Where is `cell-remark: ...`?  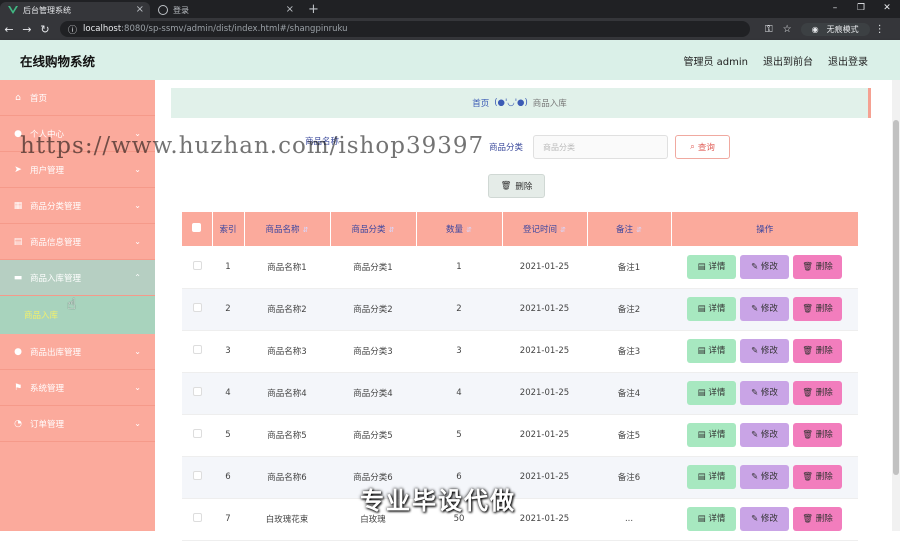 cell-remark: ... is located at coordinates (629, 519).